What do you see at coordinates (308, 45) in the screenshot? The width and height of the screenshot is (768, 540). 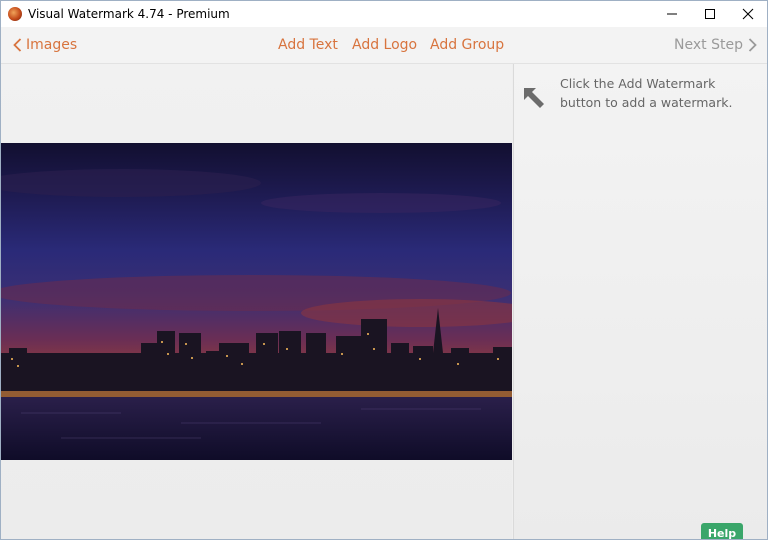 I see `add-text-button: Add Text` at bounding box center [308, 45].